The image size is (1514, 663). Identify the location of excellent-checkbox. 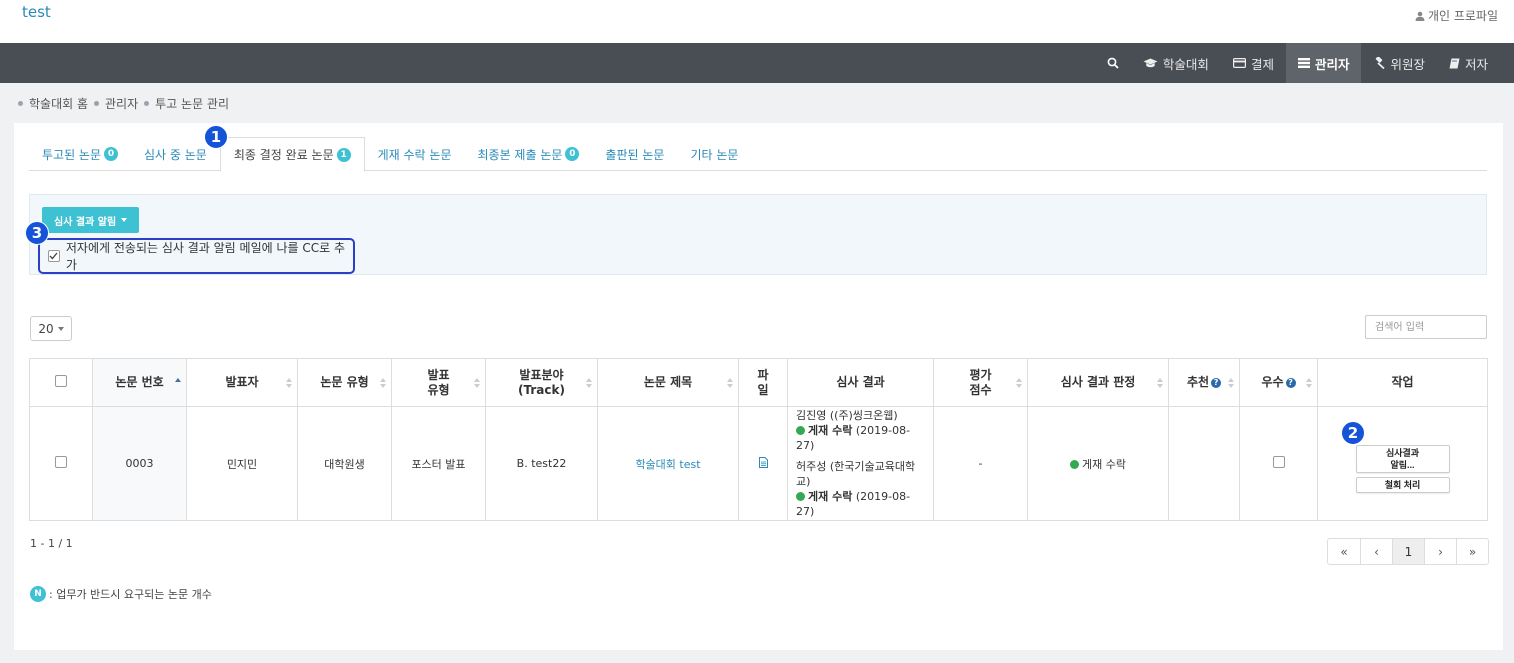
(1278, 462).